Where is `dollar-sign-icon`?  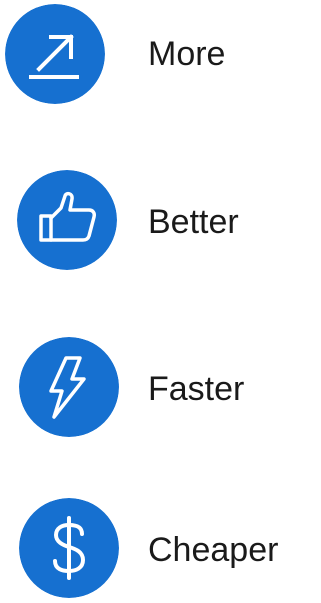 dollar-sign-icon is located at coordinates (69, 548).